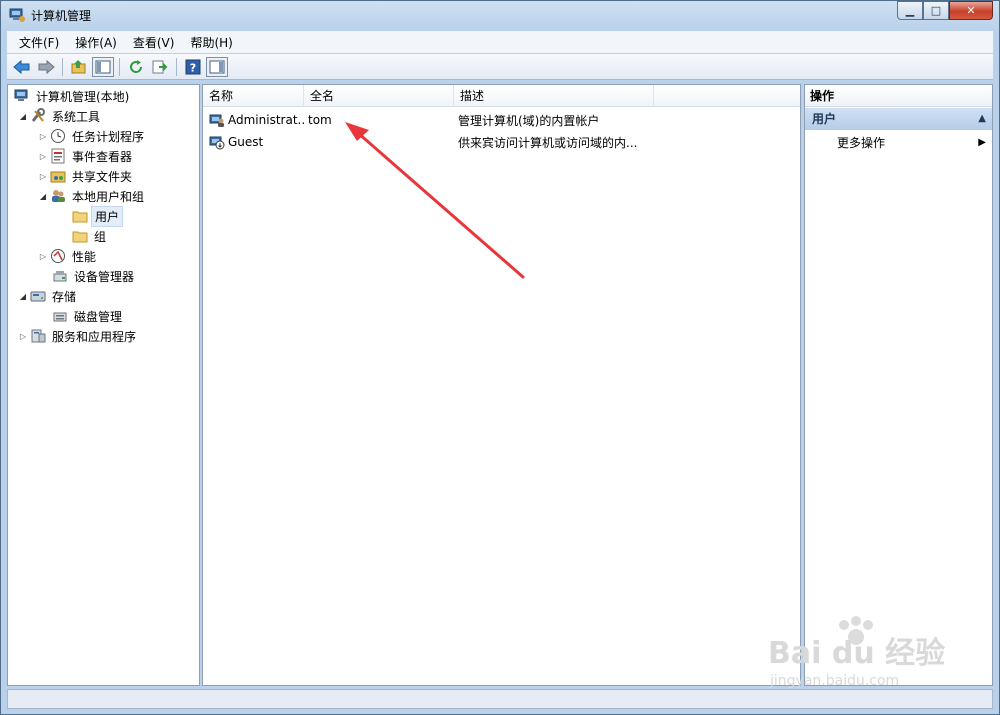 This screenshot has height=715, width=1000. I want to click on watermark-brand: Bai du 经验, so click(856, 653).